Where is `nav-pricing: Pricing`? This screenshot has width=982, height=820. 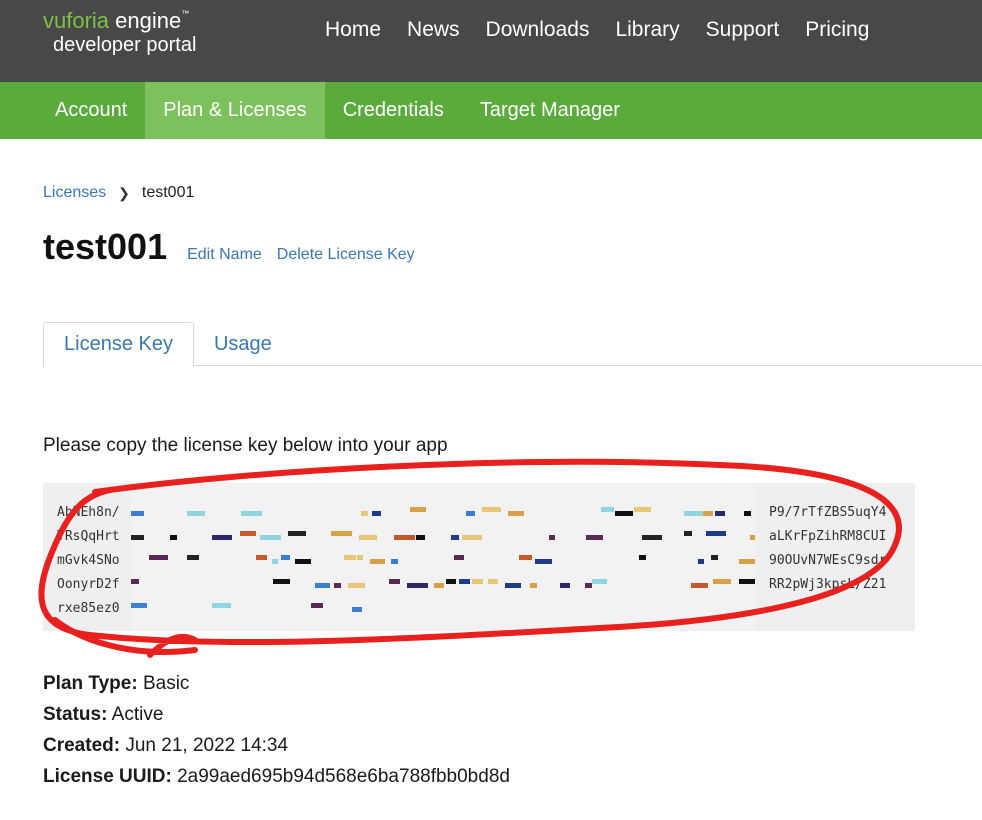 nav-pricing: Pricing is located at coordinates (837, 30).